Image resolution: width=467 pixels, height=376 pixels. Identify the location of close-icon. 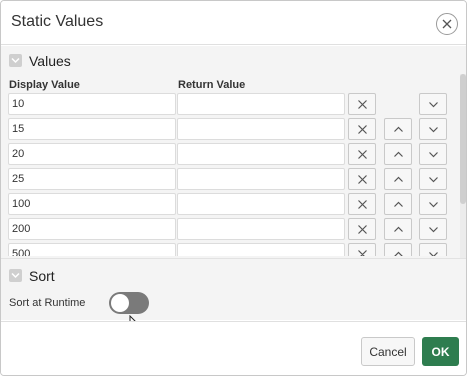
(447, 24).